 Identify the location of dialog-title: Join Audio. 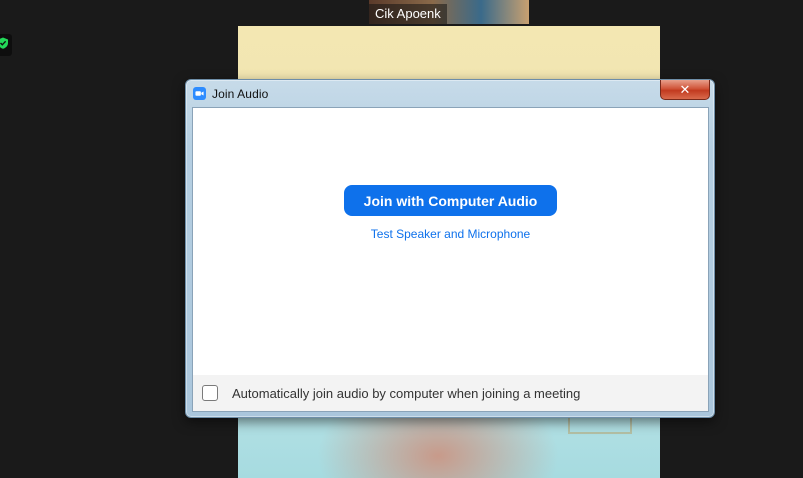
(240, 93).